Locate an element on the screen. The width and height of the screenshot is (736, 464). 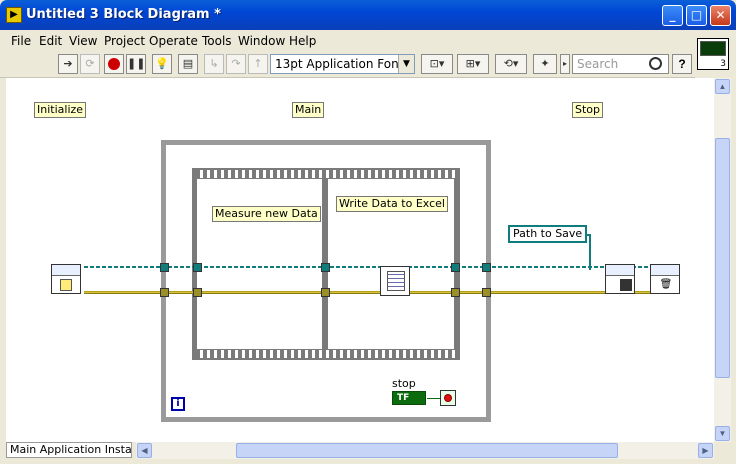
search-icon is located at coordinates (655, 63).